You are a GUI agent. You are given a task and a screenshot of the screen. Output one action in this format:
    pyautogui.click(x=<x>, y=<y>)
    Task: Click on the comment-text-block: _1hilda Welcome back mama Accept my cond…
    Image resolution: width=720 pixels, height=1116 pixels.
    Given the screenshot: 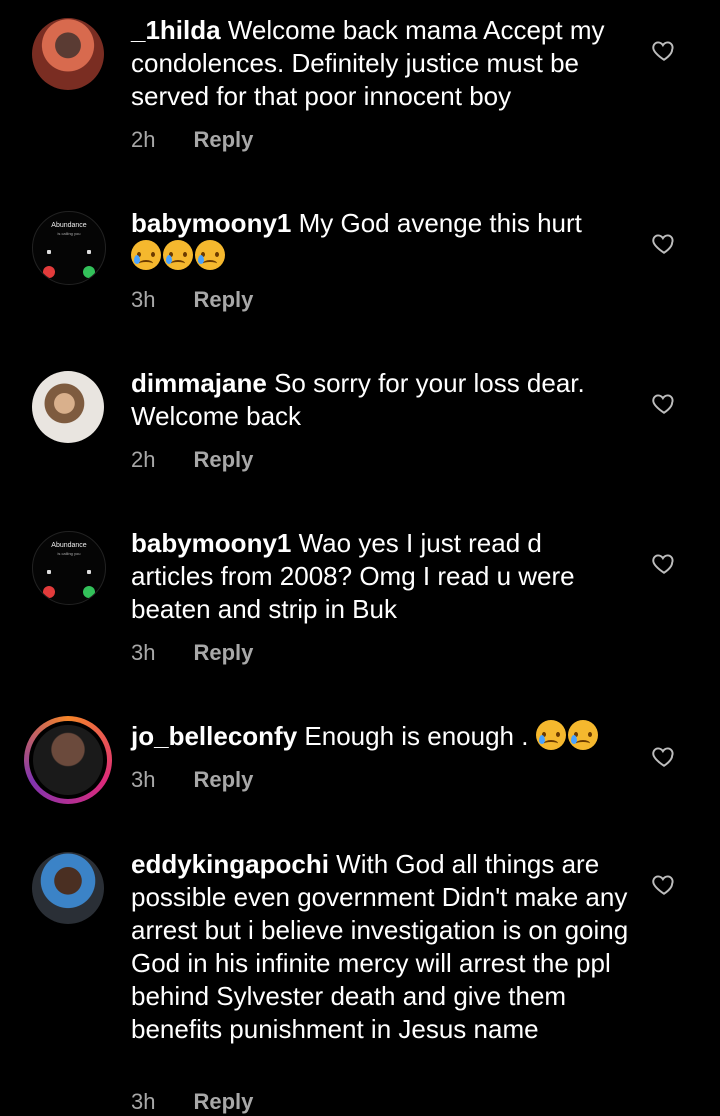 What is the action you would take?
    pyautogui.click(x=381, y=63)
    